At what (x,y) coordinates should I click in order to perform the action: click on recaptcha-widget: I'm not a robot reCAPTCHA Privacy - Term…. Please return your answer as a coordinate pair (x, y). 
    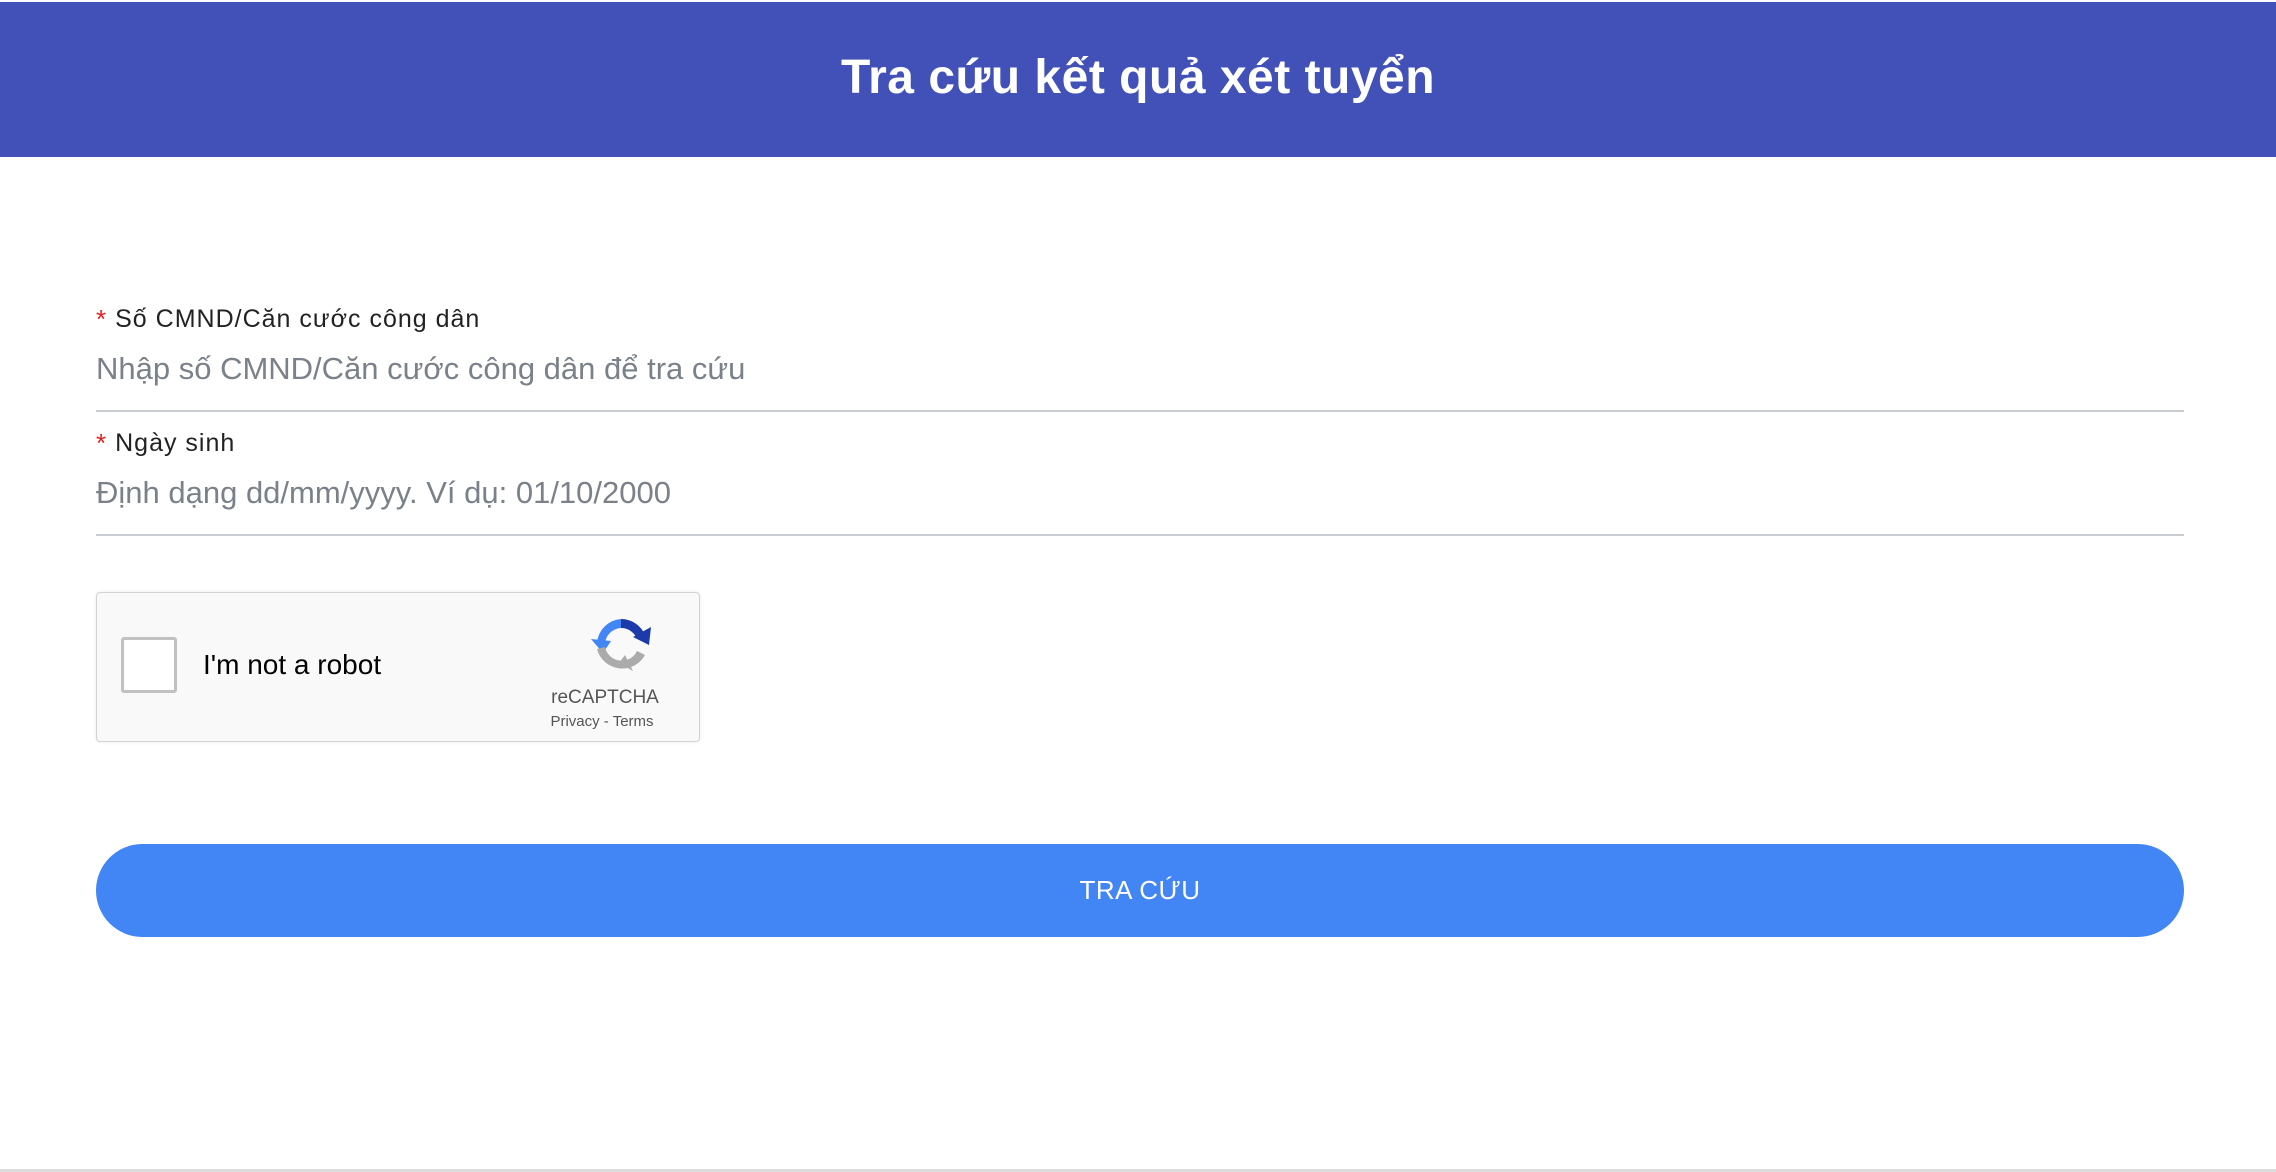
    Looking at the image, I should click on (398, 667).